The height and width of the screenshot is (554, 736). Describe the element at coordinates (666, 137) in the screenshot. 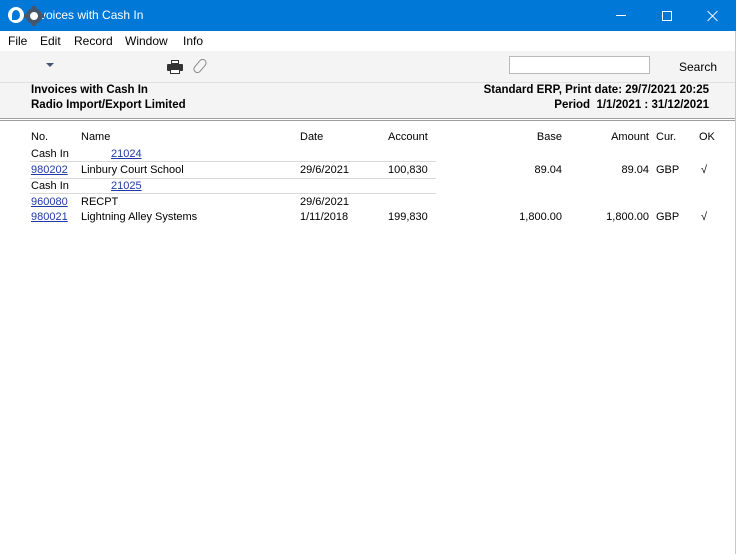

I see `column-header-cur: Cur.` at that location.